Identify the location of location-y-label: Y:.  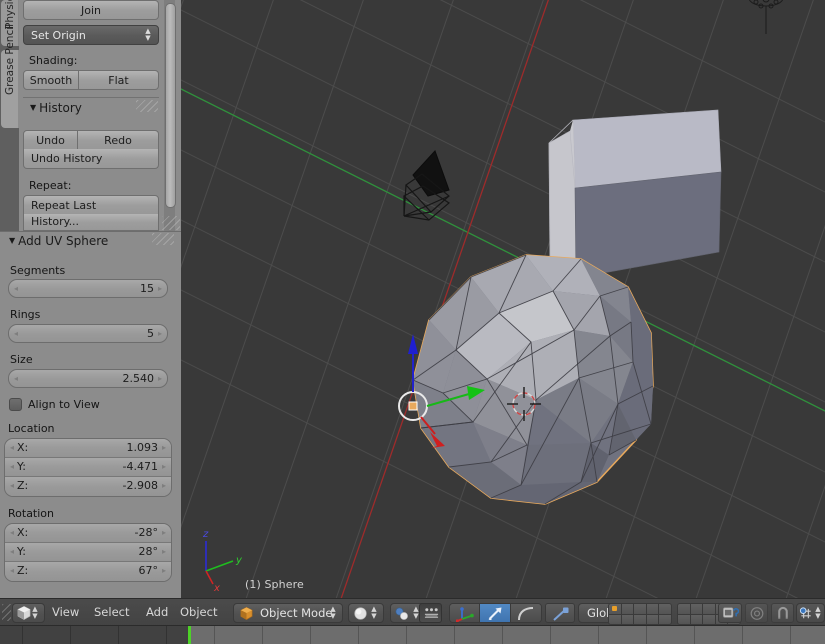
(21, 466).